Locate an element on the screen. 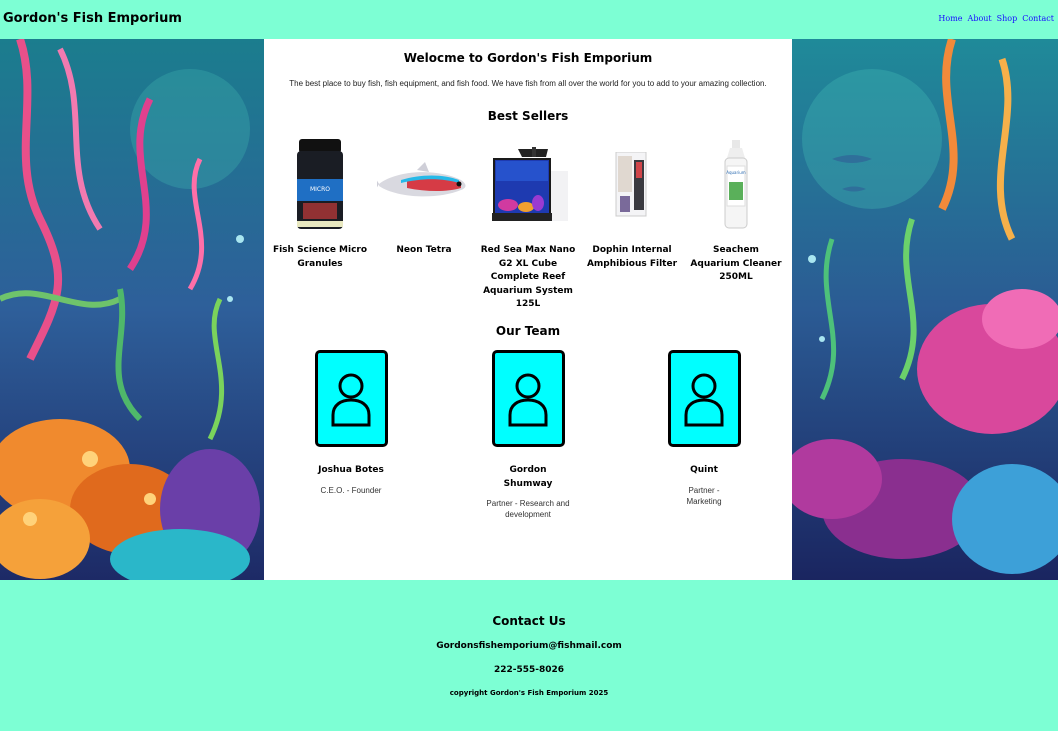 Image resolution: width=1058 pixels, height=731 pixels. product-card: Dophin Internal Amphibious Filter is located at coordinates (632, 224).